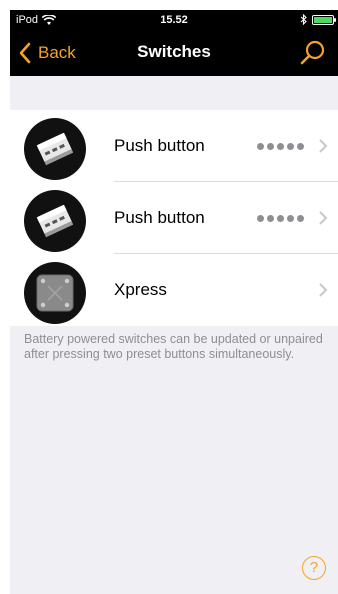 The width and height of the screenshot is (338, 594). I want to click on battery-icon, so click(324, 19).